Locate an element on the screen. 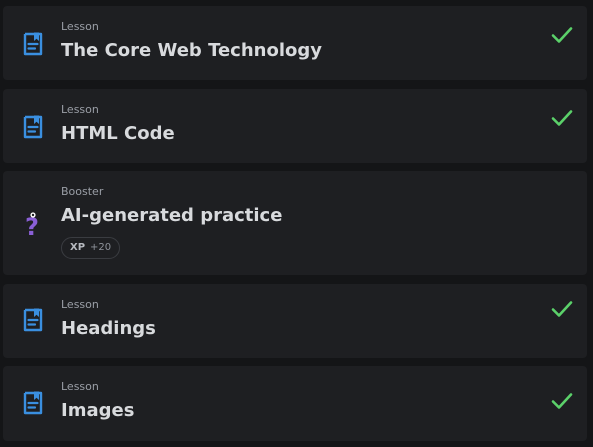 Image resolution: width=593 pixels, height=447 pixels. xp-label: XP is located at coordinates (78, 247).